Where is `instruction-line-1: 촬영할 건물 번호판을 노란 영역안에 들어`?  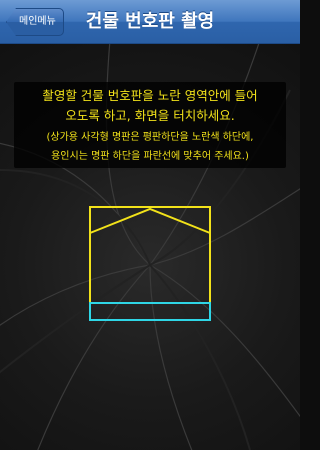
instruction-line-1: 촬영할 건물 번호판을 노란 영역안에 들어 is located at coordinates (150, 95).